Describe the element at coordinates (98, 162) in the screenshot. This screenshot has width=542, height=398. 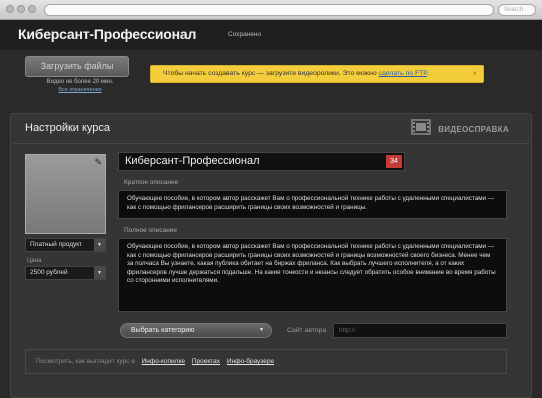
I see `pencil-icon: ✎` at that location.